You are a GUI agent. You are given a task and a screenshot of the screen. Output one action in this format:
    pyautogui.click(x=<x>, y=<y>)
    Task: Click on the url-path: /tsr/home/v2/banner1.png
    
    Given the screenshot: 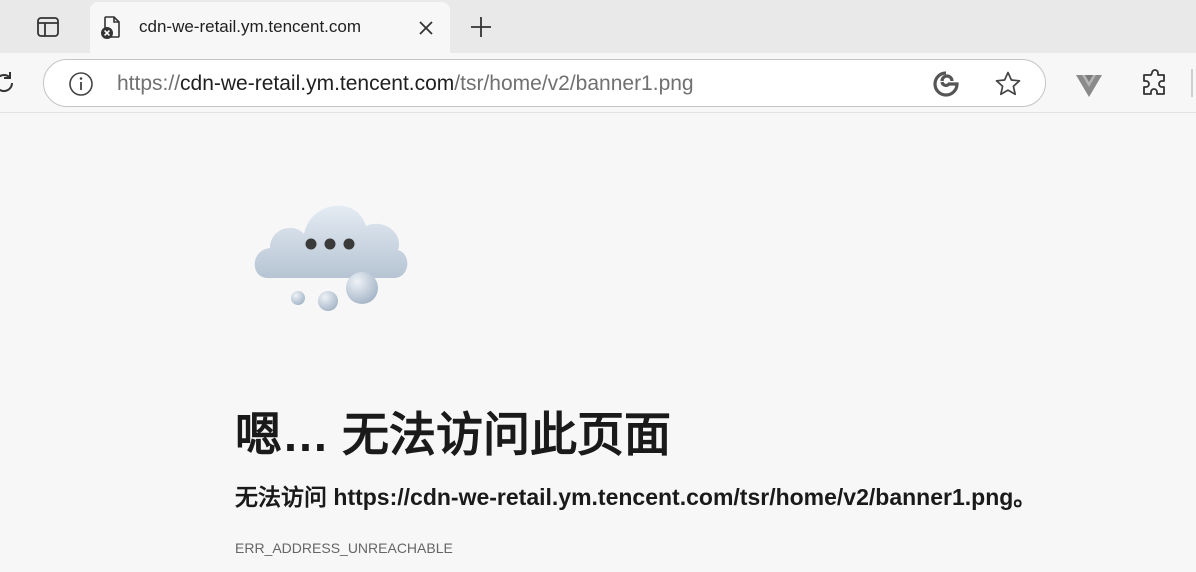 What is the action you would take?
    pyautogui.click(x=574, y=83)
    